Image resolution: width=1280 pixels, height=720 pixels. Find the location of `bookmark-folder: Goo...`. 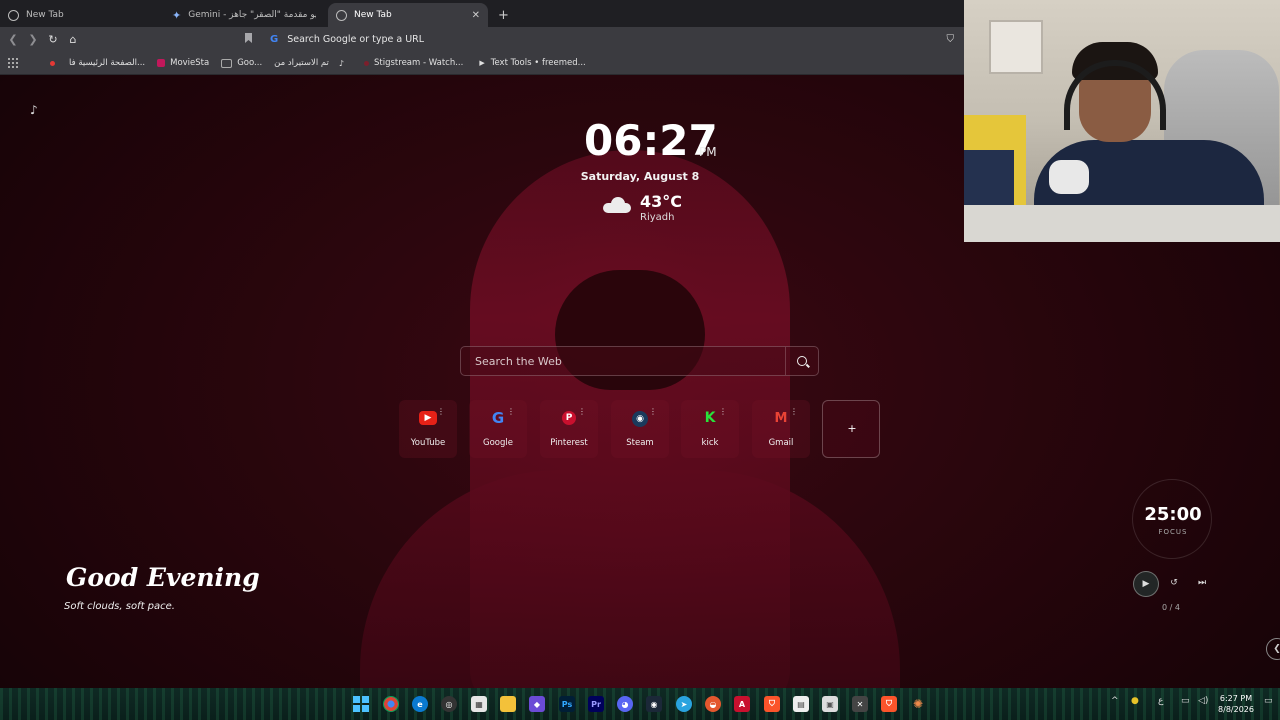

bookmark-folder: Goo... is located at coordinates (241, 63).